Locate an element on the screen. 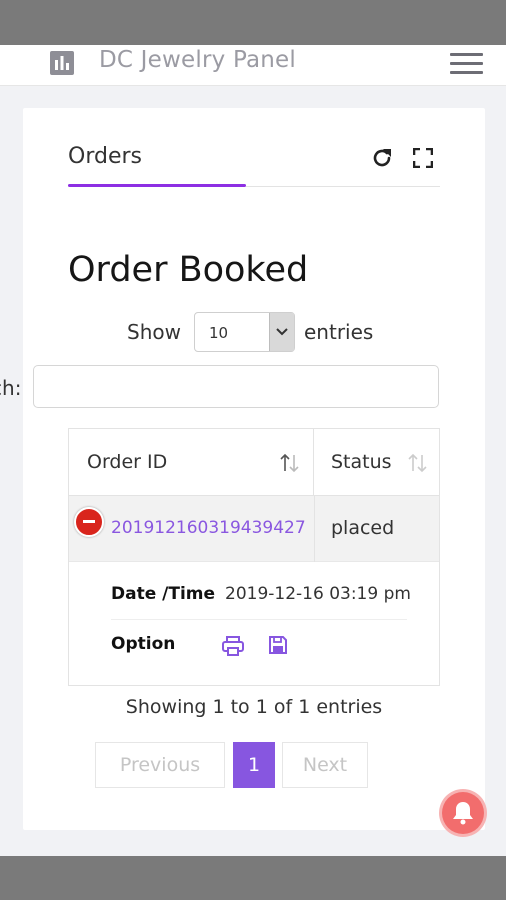 This screenshot has height=900, width=506. column-divider is located at coordinates (314, 529).